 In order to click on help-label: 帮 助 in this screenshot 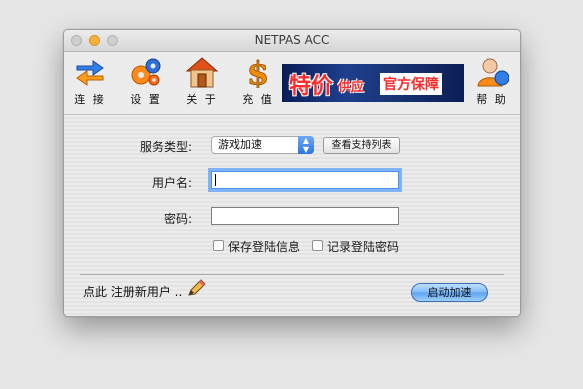, I will do `click(492, 99)`.